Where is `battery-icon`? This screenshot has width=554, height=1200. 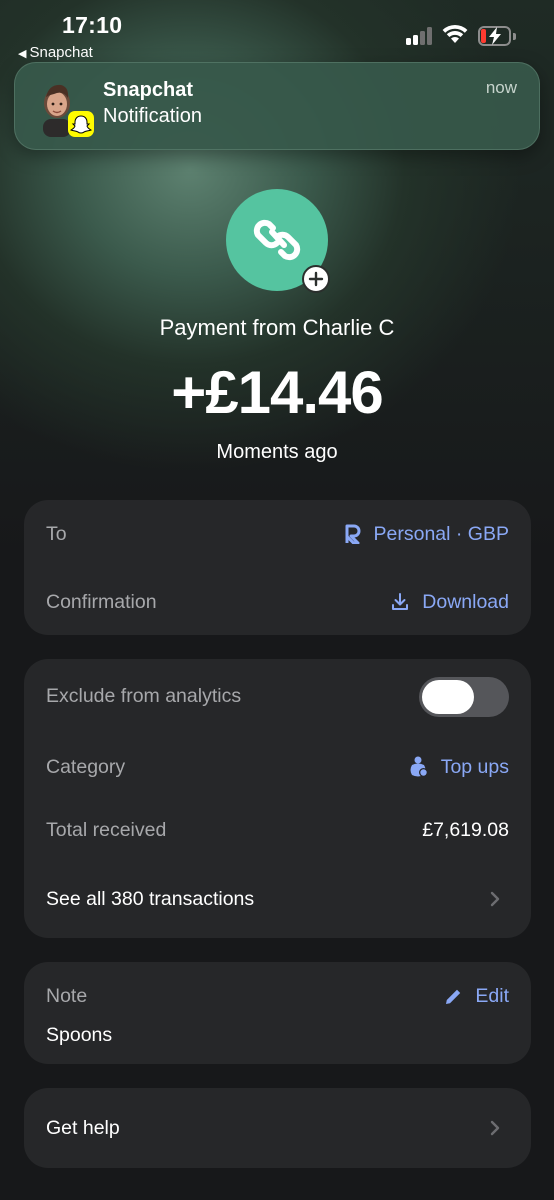
battery-icon is located at coordinates (497, 36).